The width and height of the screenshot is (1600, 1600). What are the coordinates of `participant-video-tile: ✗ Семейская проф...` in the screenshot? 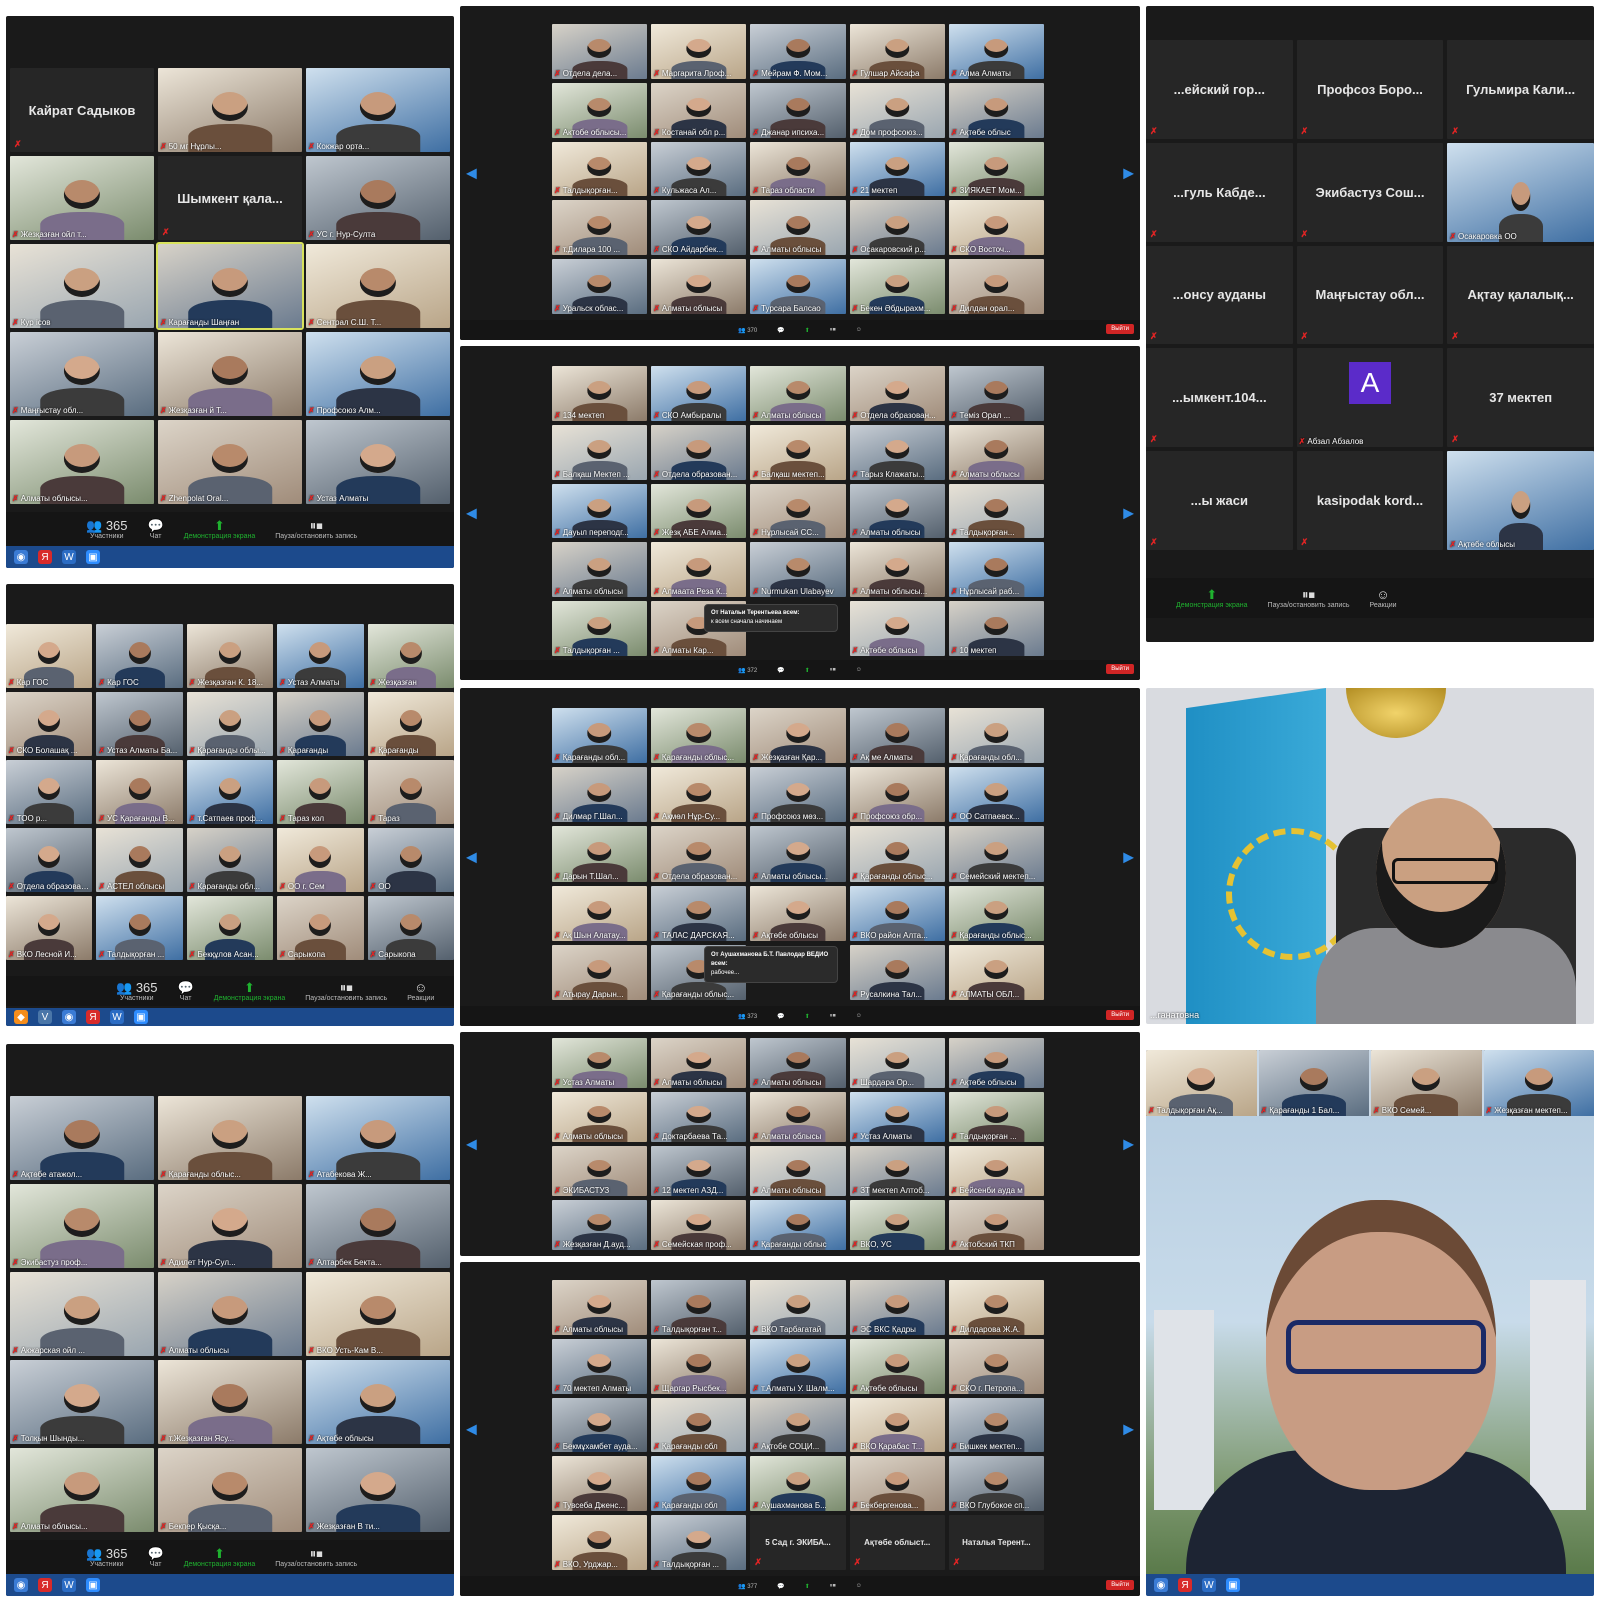 It's located at (699, 1225).